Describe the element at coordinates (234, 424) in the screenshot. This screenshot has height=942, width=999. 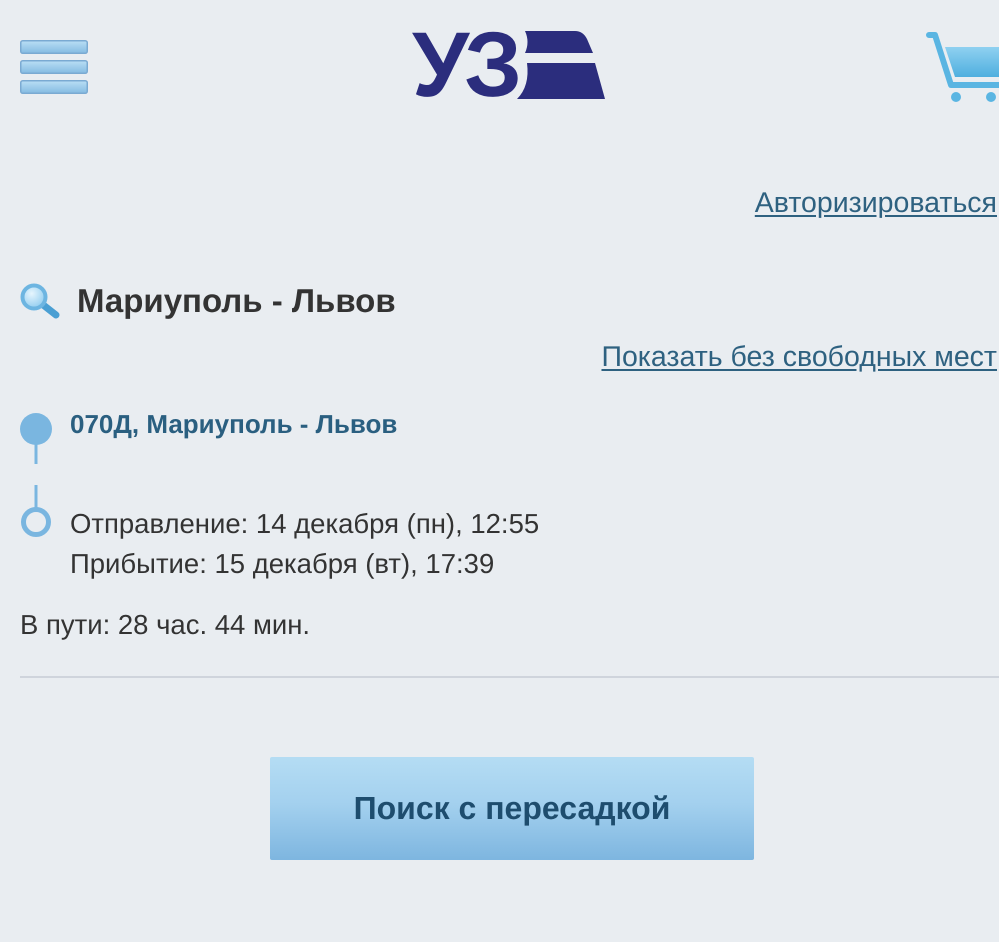
I see `train-name-link: 070Д, Мариуполь - Львов` at that location.